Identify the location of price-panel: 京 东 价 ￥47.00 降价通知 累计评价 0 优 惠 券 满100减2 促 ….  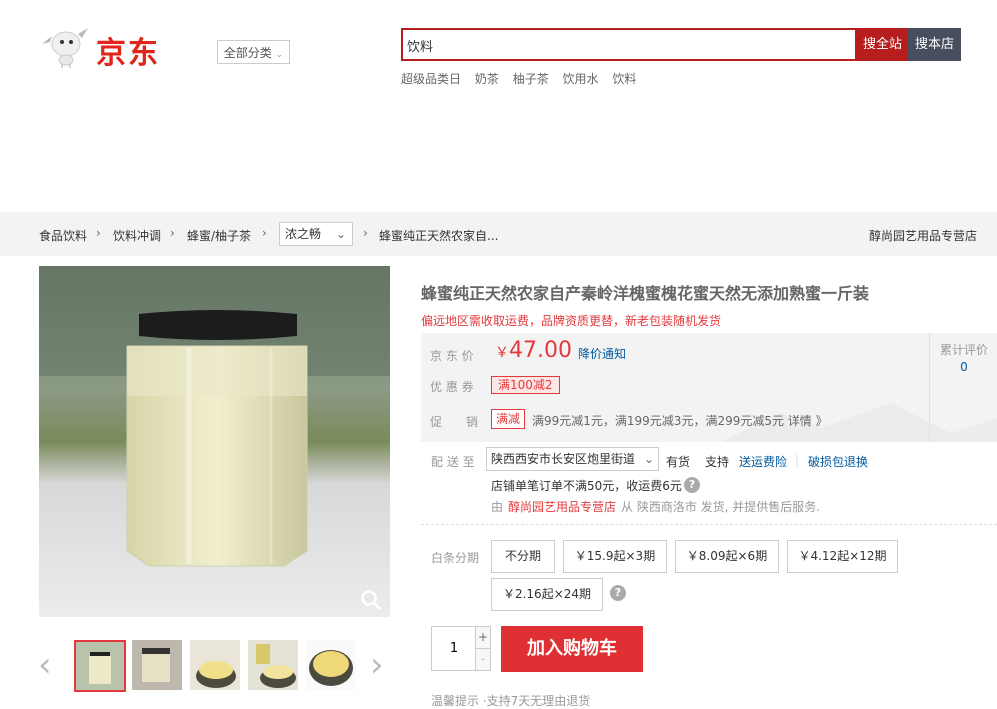
(709, 387).